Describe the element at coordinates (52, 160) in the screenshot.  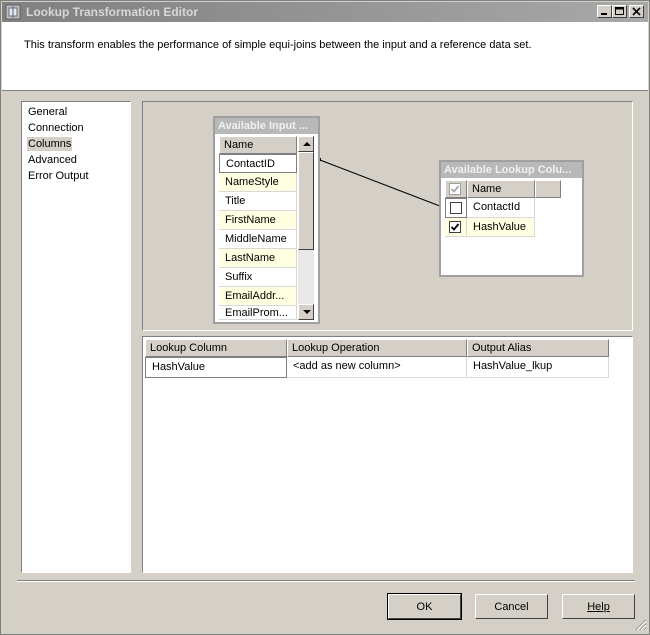
I see `nav-item-advanced: Advanced` at that location.